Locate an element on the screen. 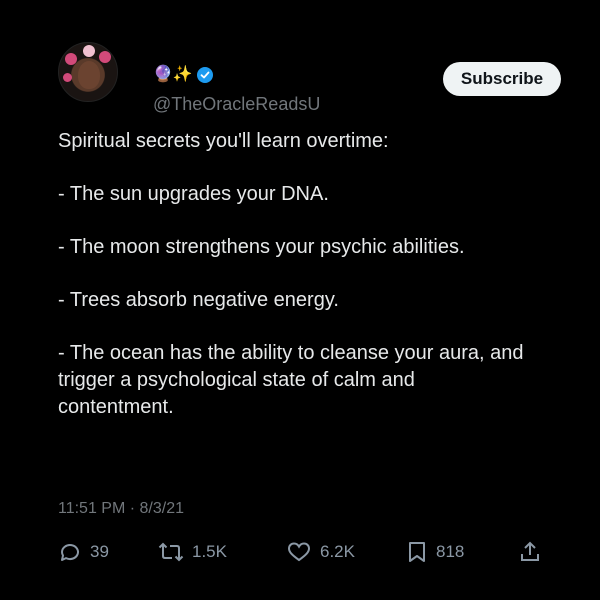  reply-count: 39 is located at coordinates (99, 551).